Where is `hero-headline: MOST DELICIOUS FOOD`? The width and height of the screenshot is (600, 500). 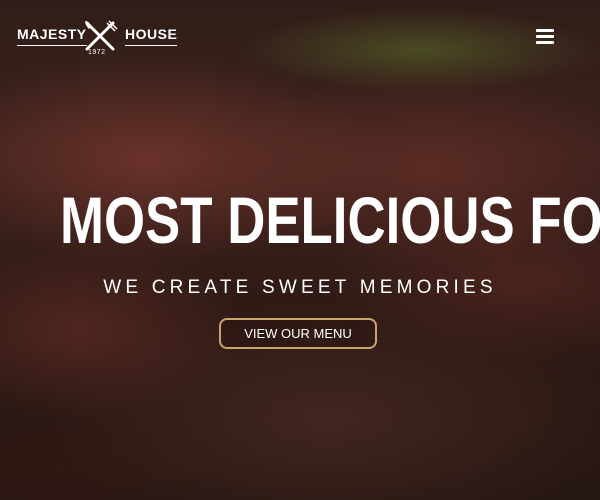 hero-headline: MOST DELICIOUS FOOD is located at coordinates (330, 220).